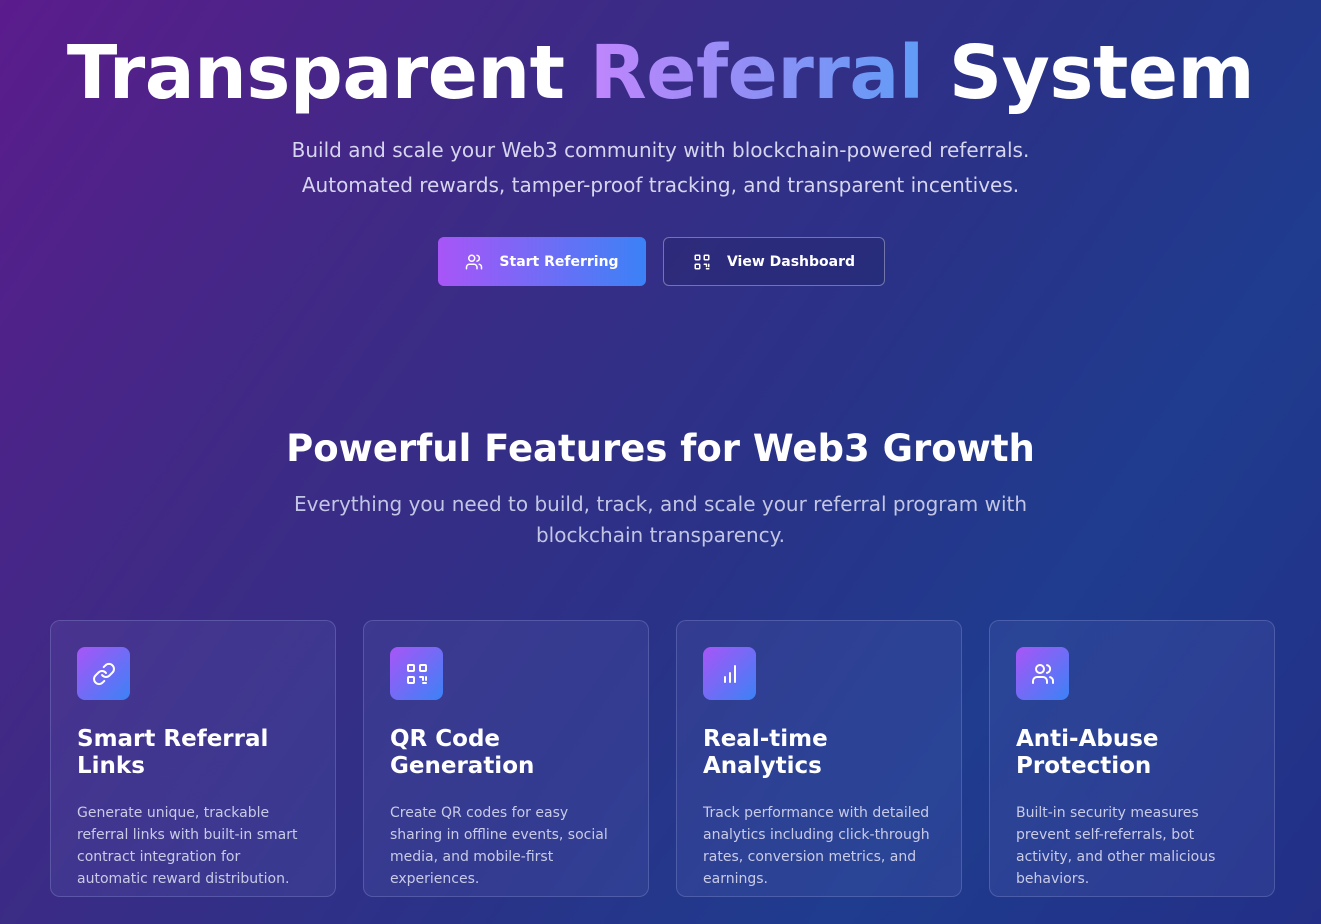 The image size is (1321, 924). Describe the element at coordinates (660, 448) in the screenshot. I see `features-title: Powerful Features for Web3 Growth` at that location.